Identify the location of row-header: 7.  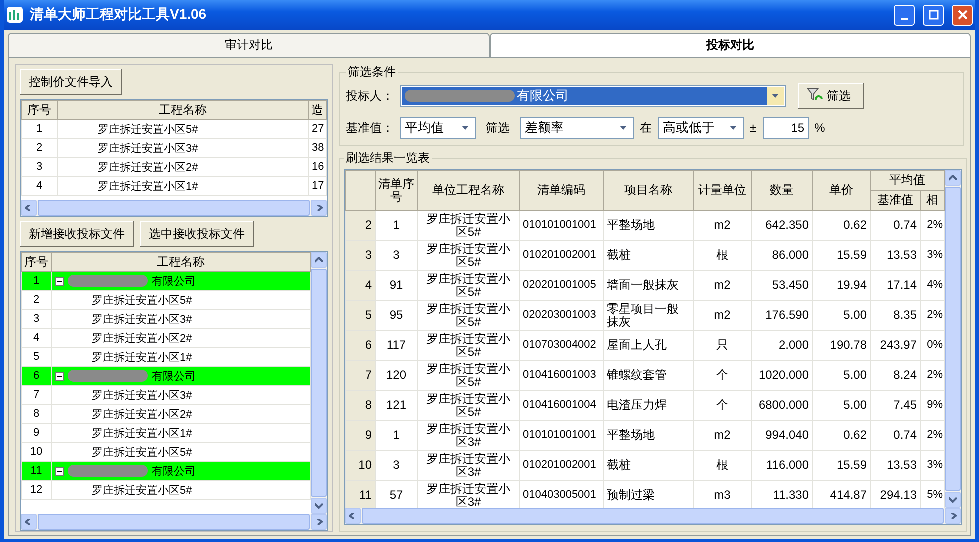
(361, 375).